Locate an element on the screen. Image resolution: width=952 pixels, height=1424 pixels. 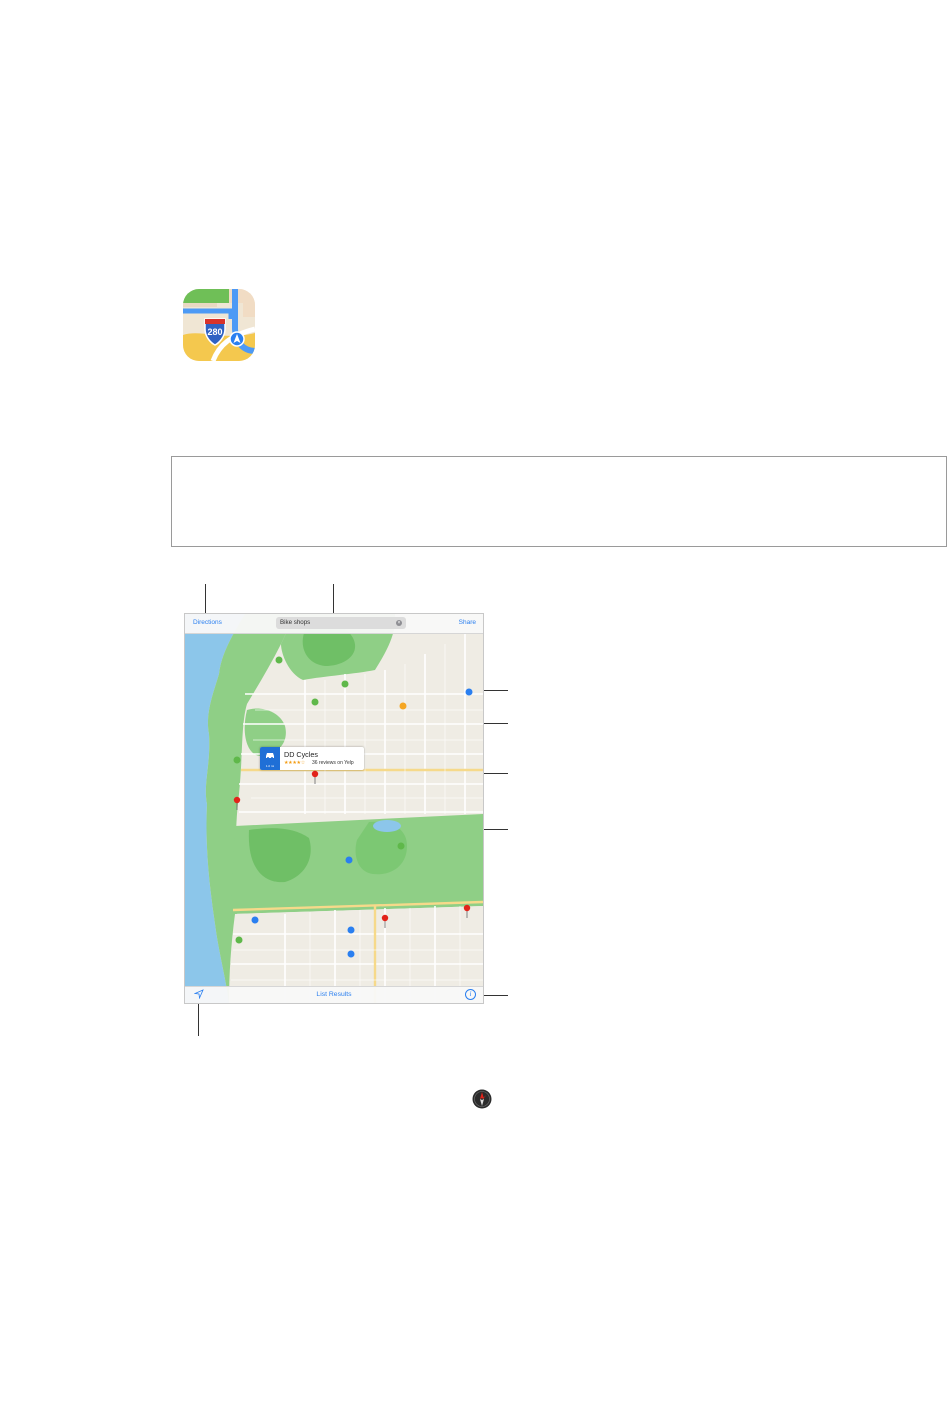
search-value: Bike shops is located at coordinates (295, 622).